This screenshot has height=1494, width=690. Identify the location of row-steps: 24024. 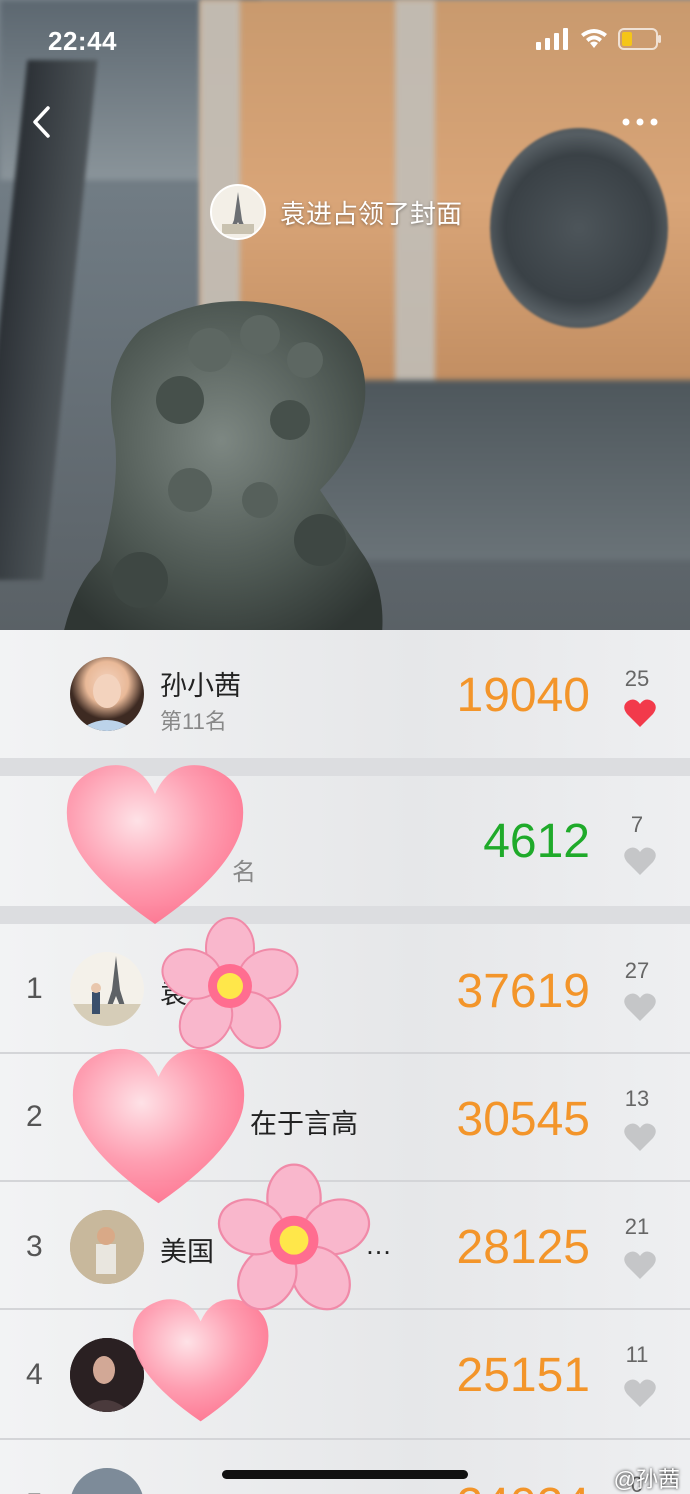
(523, 1486).